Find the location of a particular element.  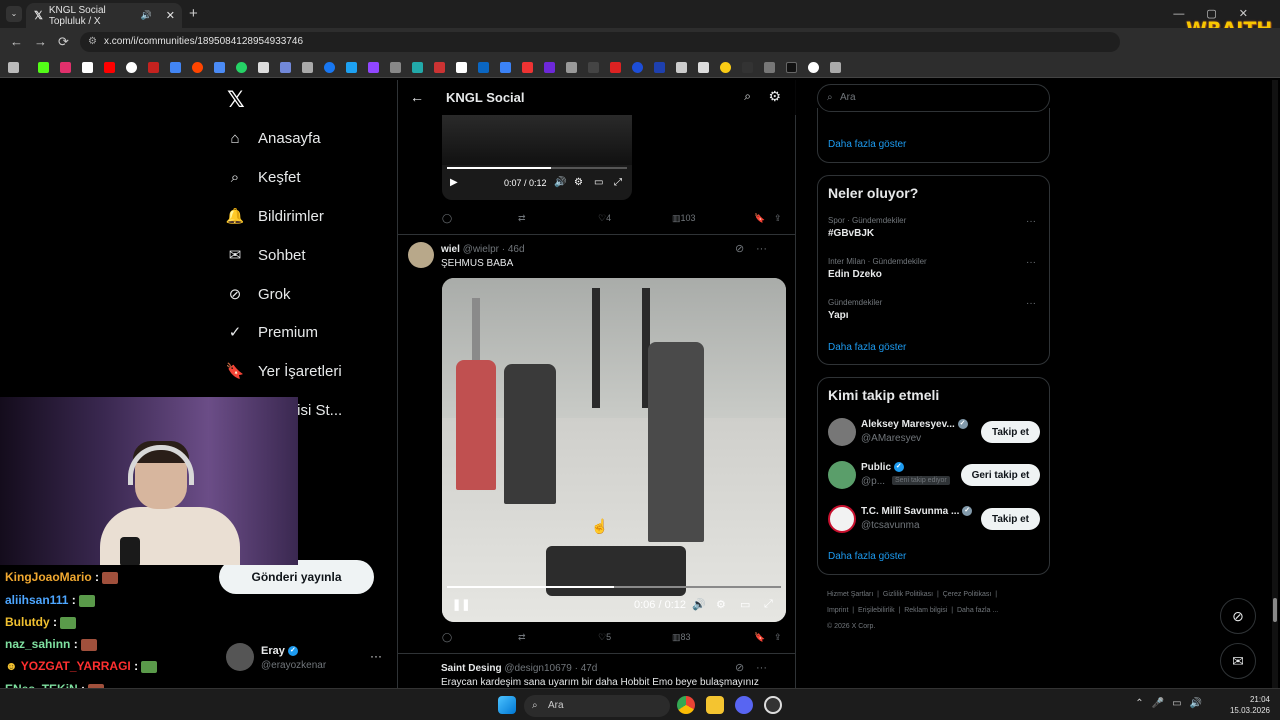

bookmark-misc10-icon is located at coordinates (571, 67).